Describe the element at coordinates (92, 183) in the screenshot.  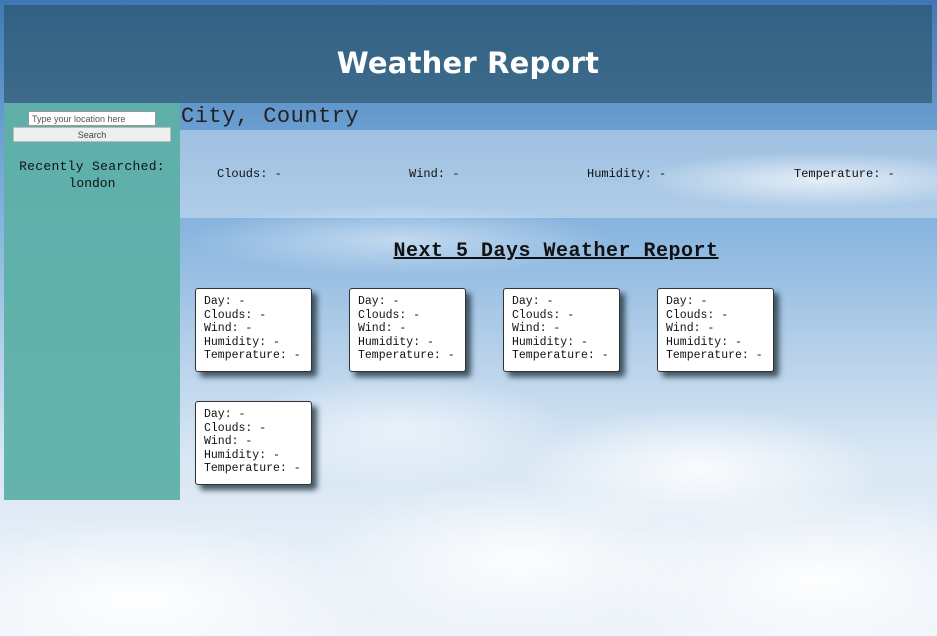
I see `recent-search-item: london` at that location.